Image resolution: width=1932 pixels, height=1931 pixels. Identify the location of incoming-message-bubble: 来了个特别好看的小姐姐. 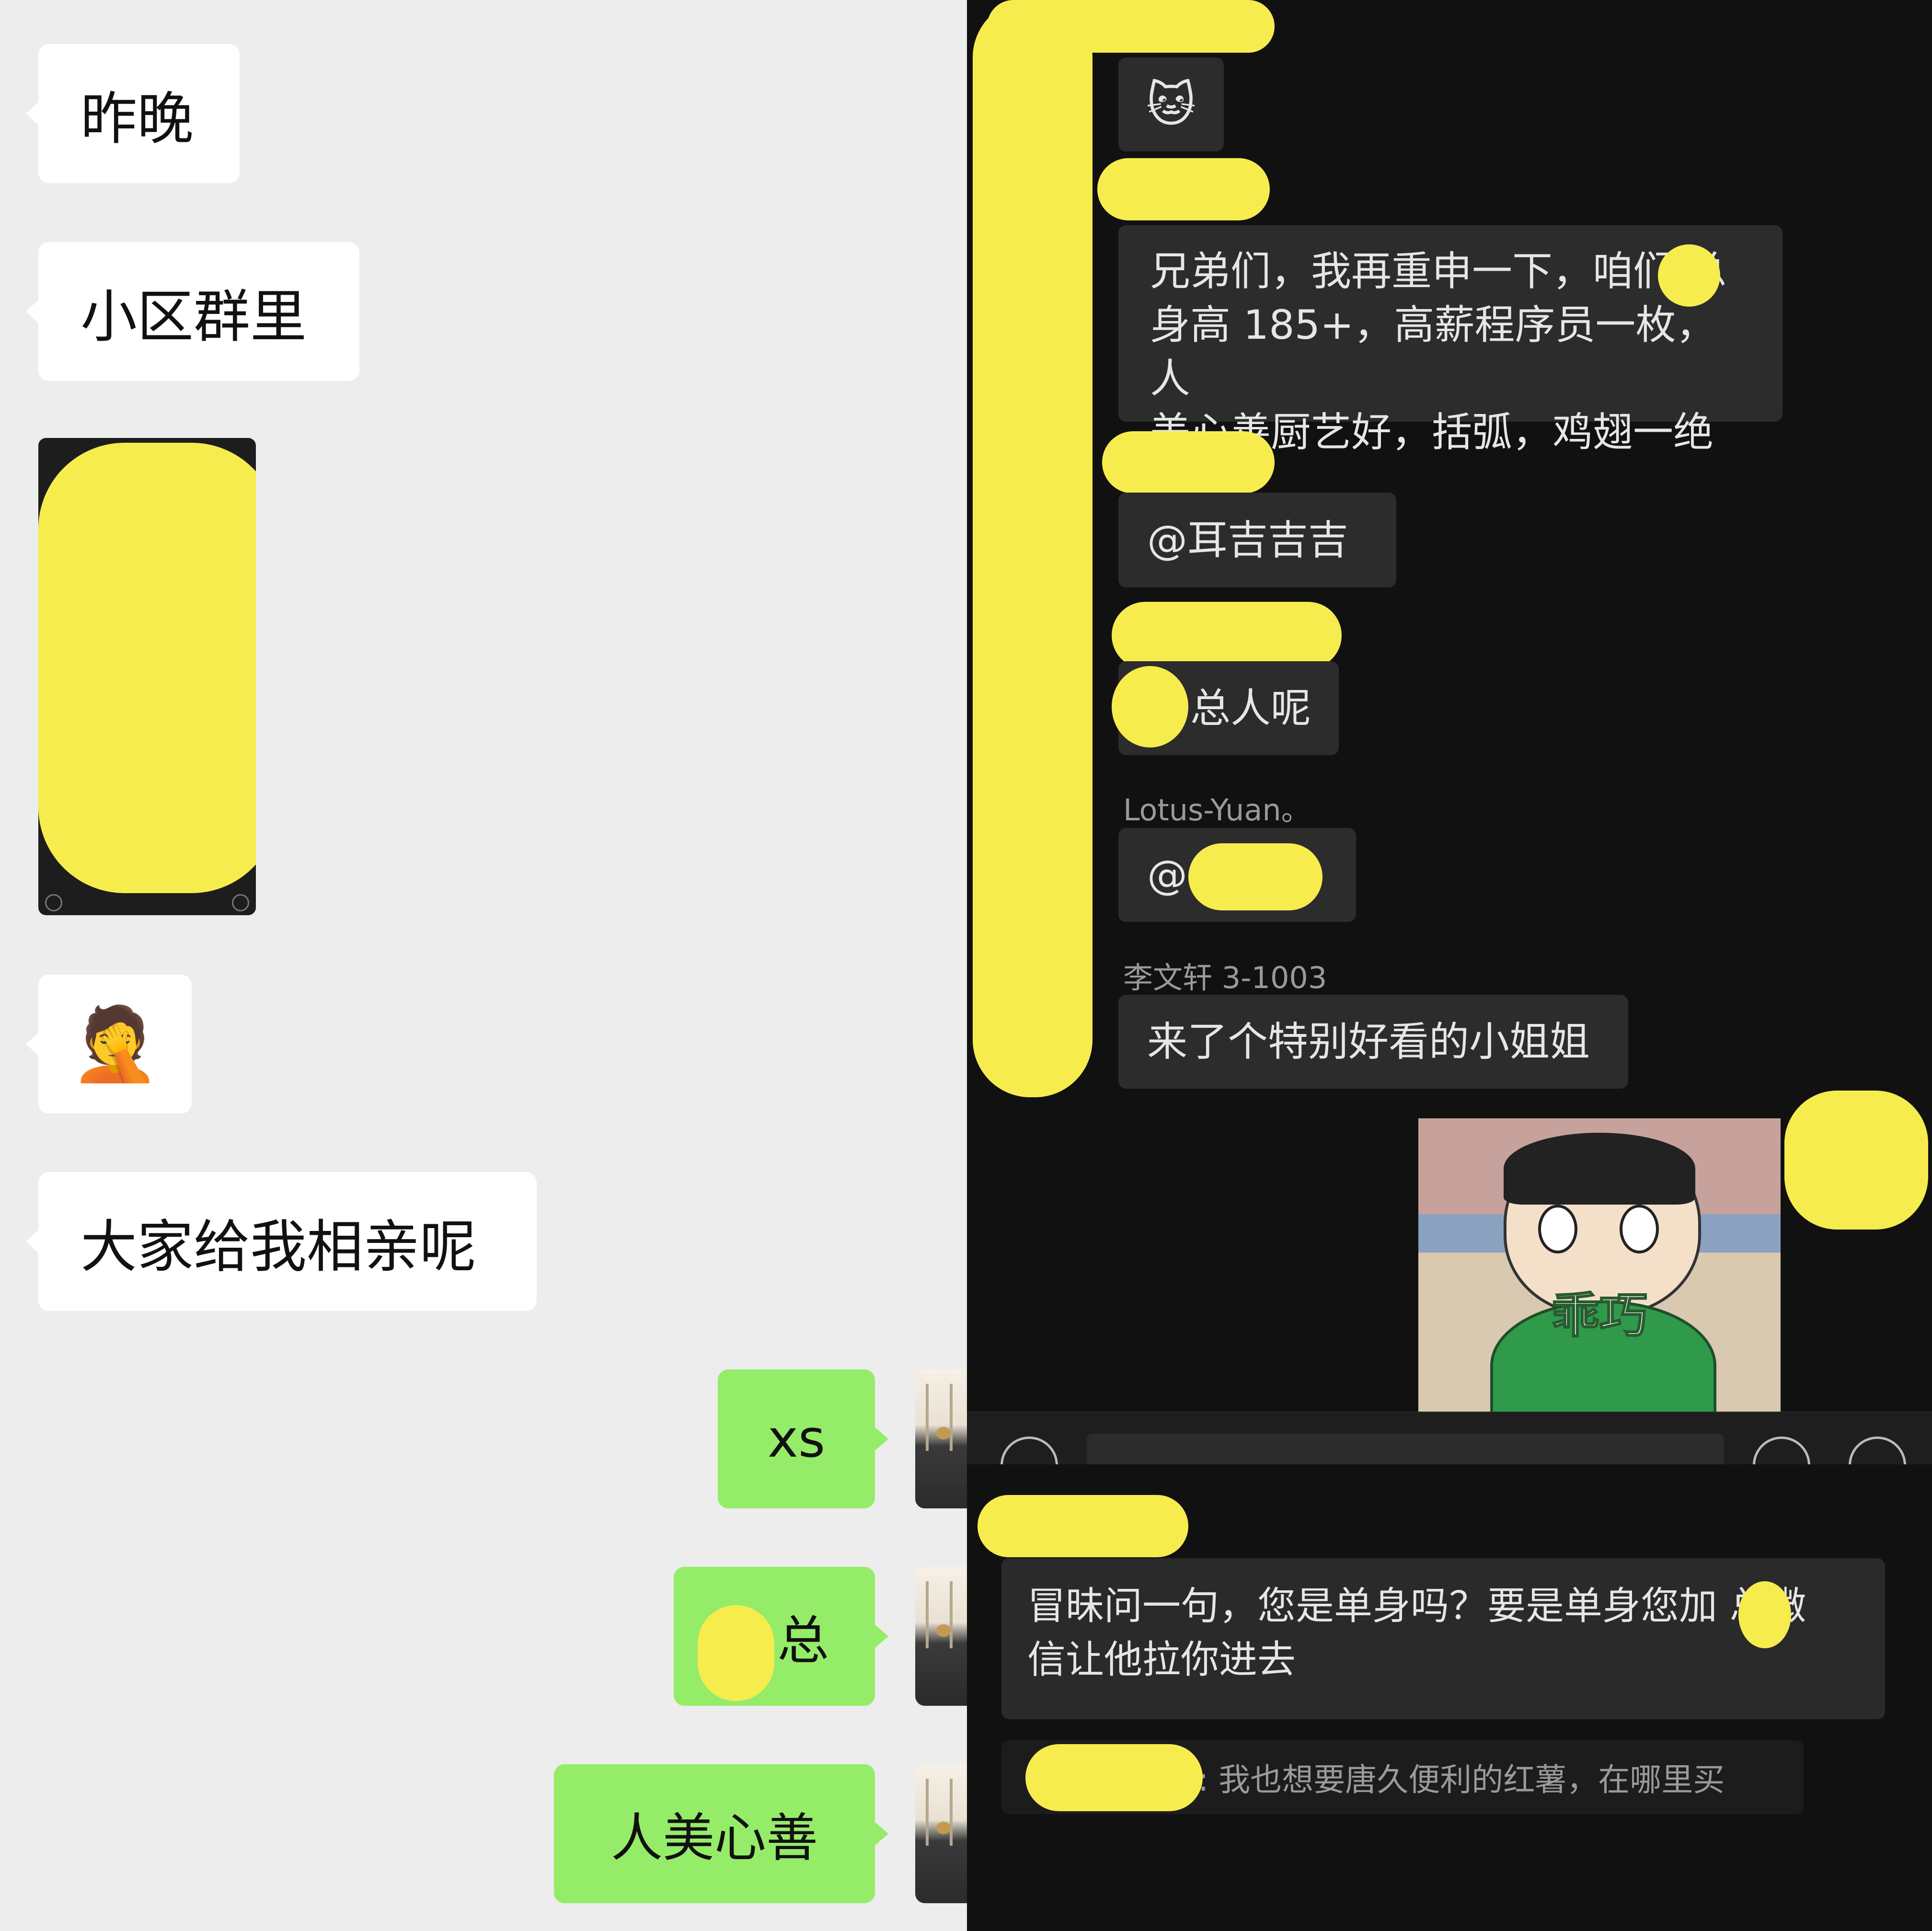
(1373, 1042).